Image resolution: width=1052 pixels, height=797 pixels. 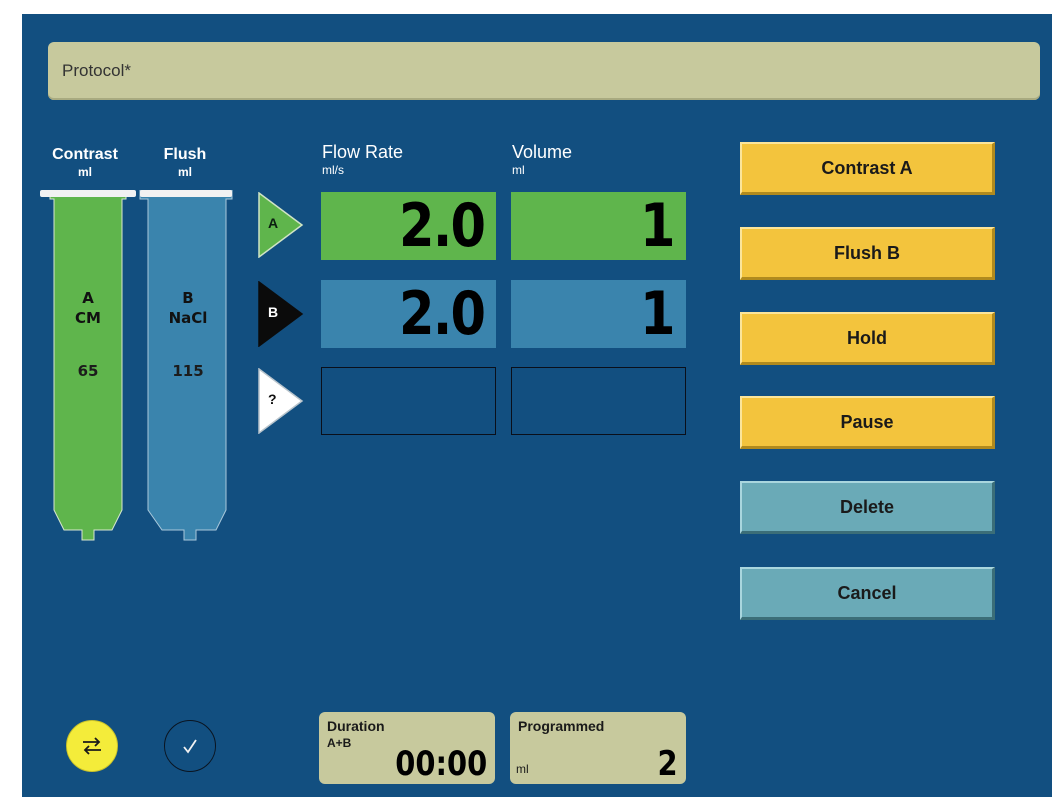 I want to click on duration-panel: Duration A+B 00:00, so click(x=407, y=748).